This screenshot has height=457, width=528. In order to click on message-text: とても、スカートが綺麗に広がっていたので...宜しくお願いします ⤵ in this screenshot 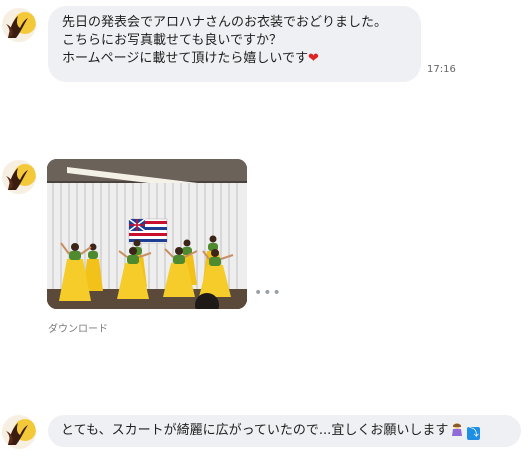, I will do `click(271, 431)`.